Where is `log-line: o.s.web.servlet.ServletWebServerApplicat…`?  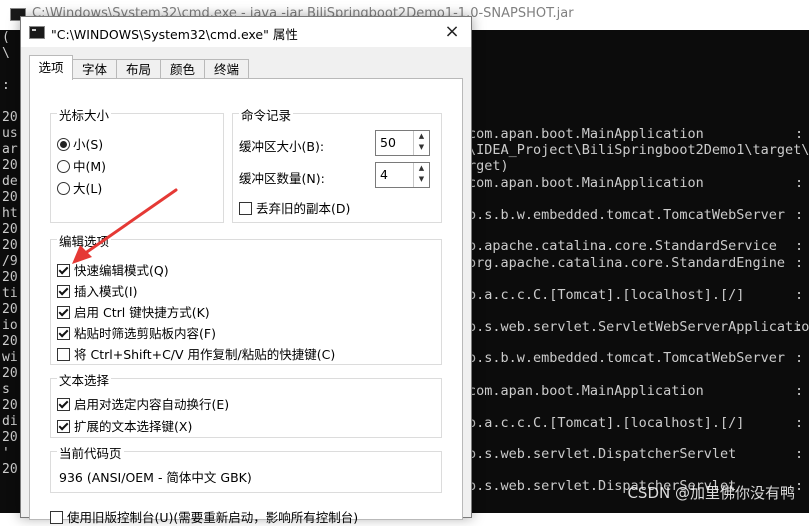
log-line: o.s.web.servlet.ServletWebServerApplicat… is located at coordinates (638, 327).